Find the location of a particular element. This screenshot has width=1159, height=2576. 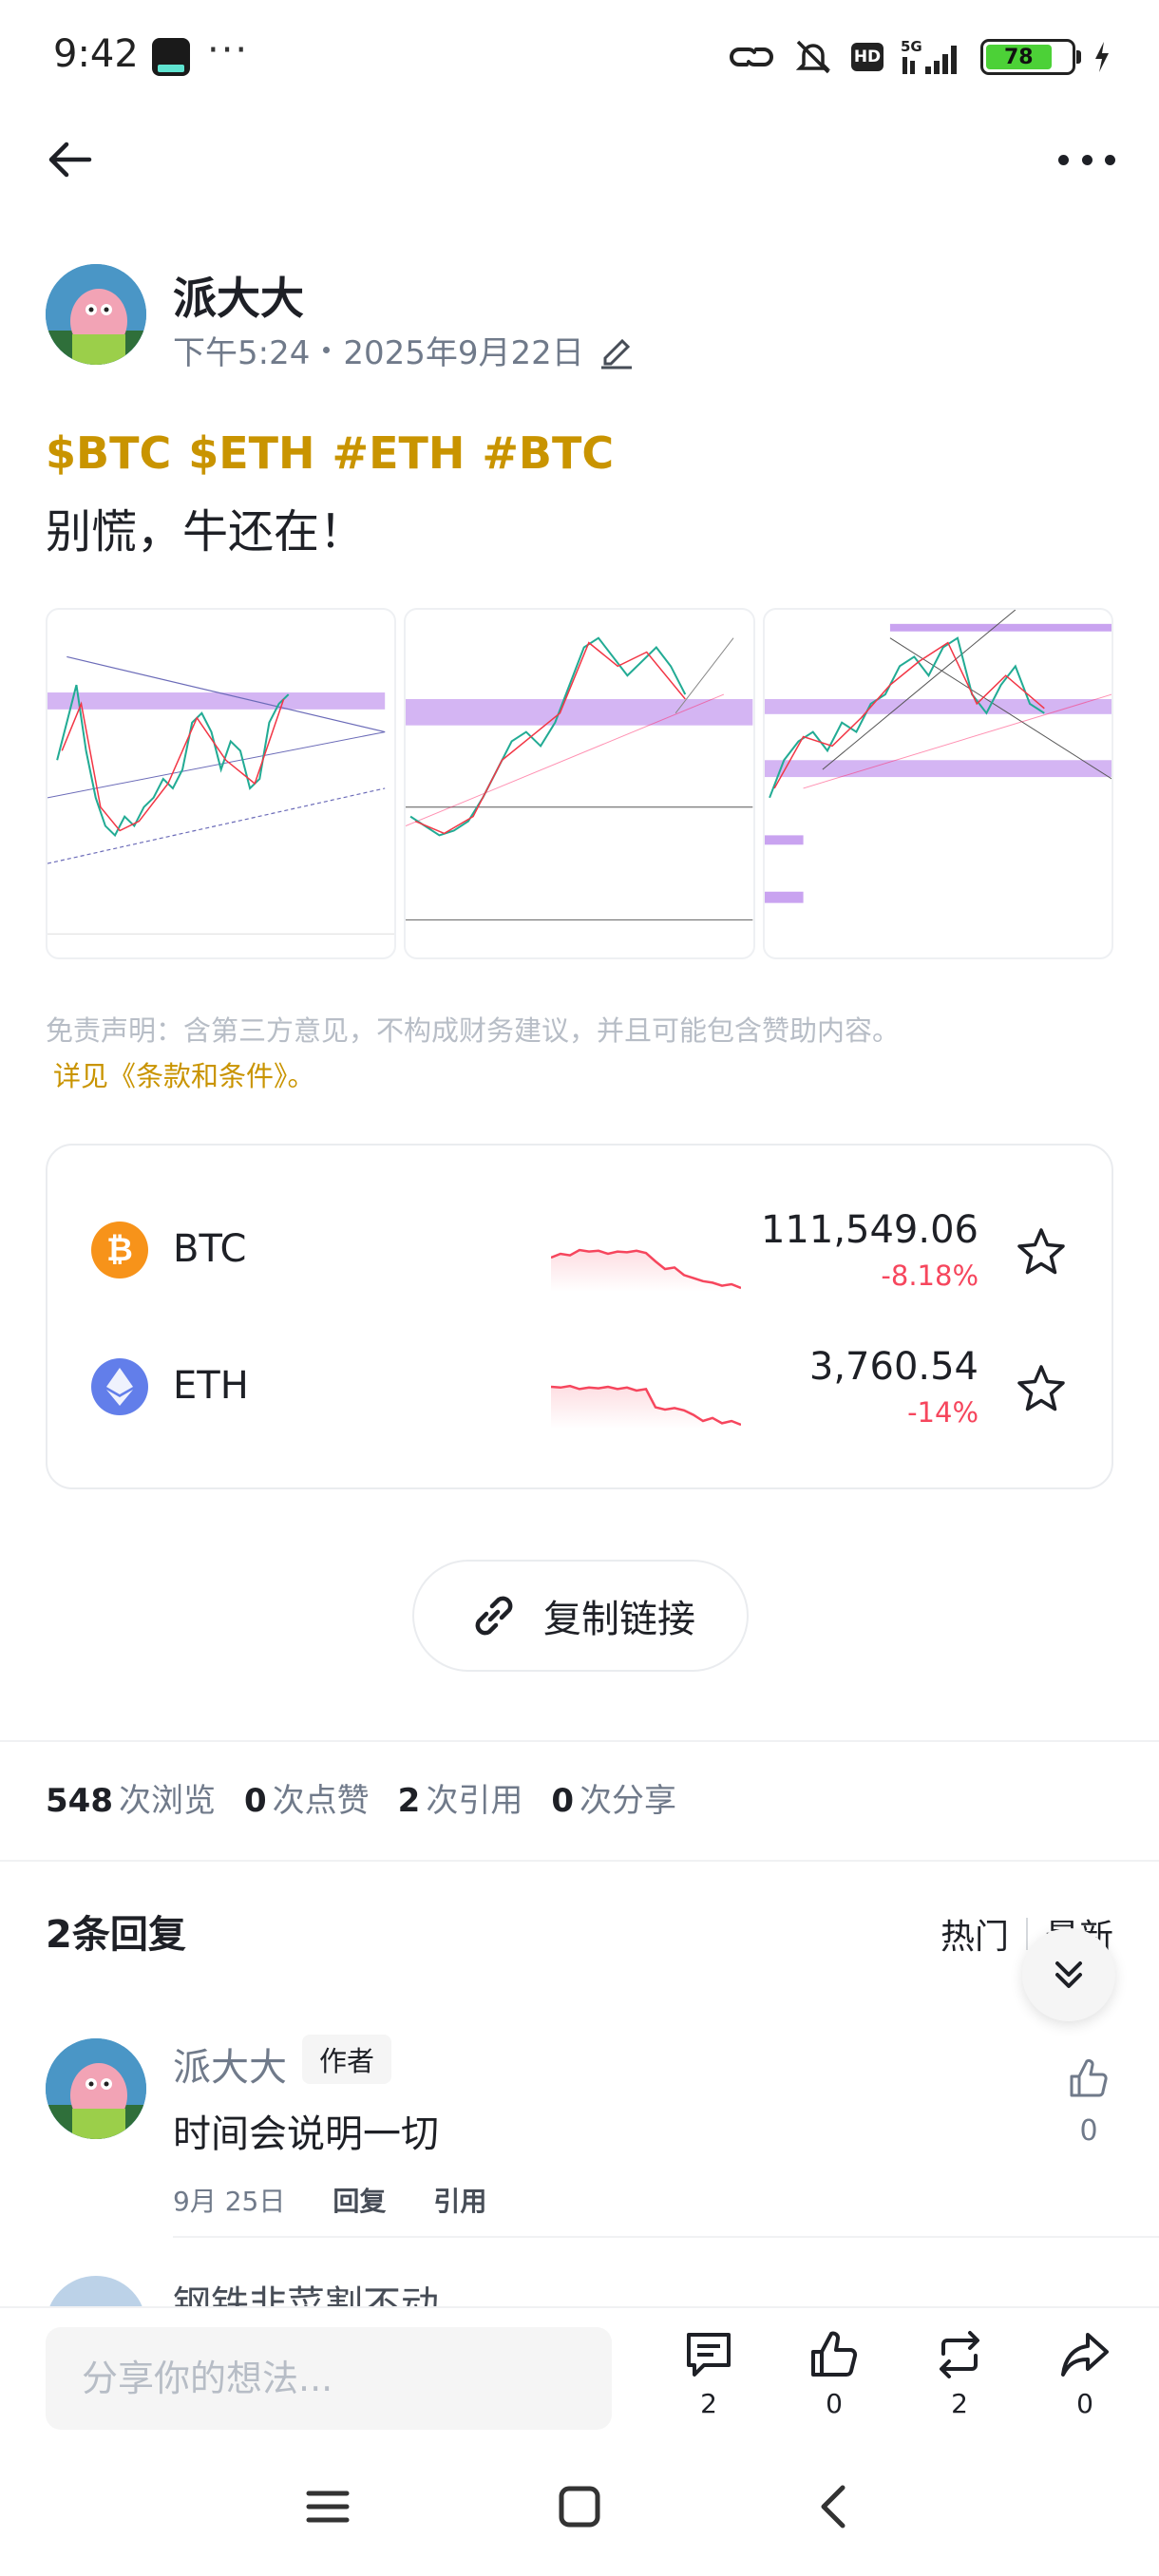

bitcoin-icon: ₿ is located at coordinates (119, 1250).